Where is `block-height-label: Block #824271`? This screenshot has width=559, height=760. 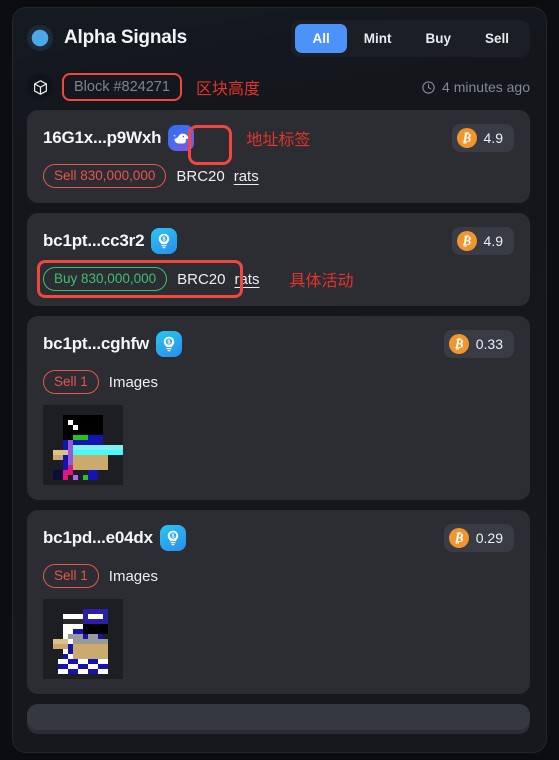
block-height-label: Block #824271 is located at coordinates (122, 87).